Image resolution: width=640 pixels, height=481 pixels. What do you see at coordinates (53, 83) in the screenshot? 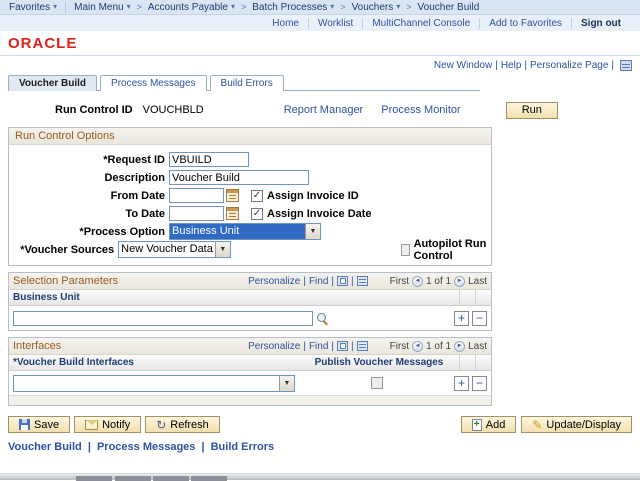
I see `tab-voucher-build: Voucher Build` at bounding box center [53, 83].